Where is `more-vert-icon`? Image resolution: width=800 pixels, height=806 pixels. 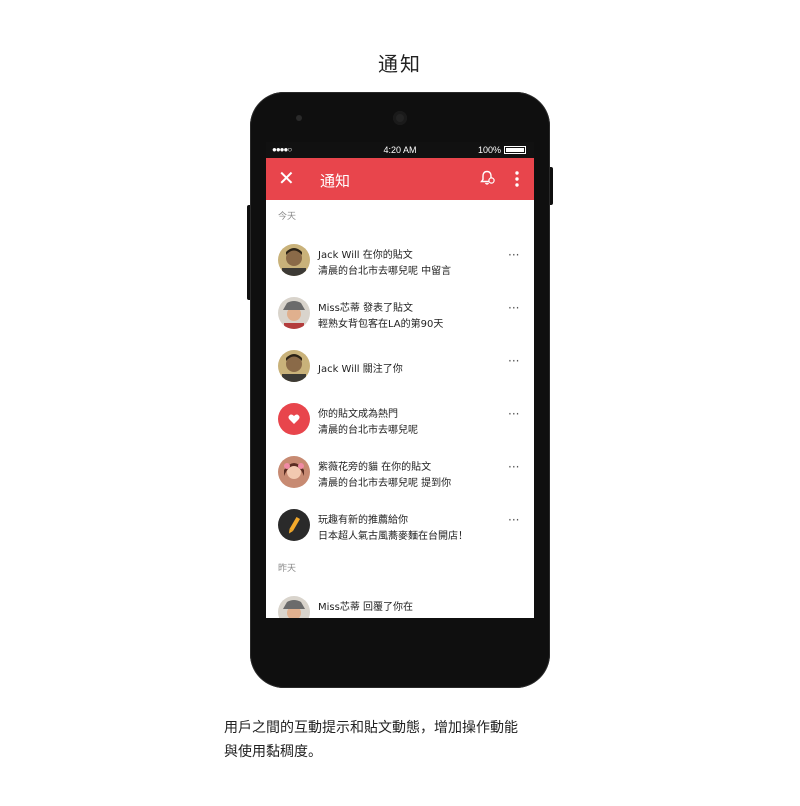 more-vert-icon is located at coordinates (517, 179).